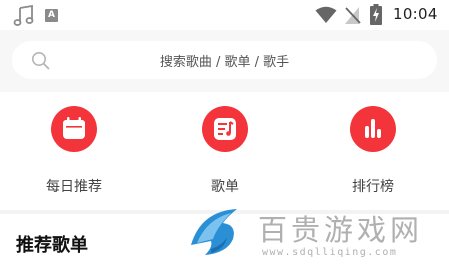  Describe the element at coordinates (326, 14) in the screenshot. I see `wifi-icon` at that location.